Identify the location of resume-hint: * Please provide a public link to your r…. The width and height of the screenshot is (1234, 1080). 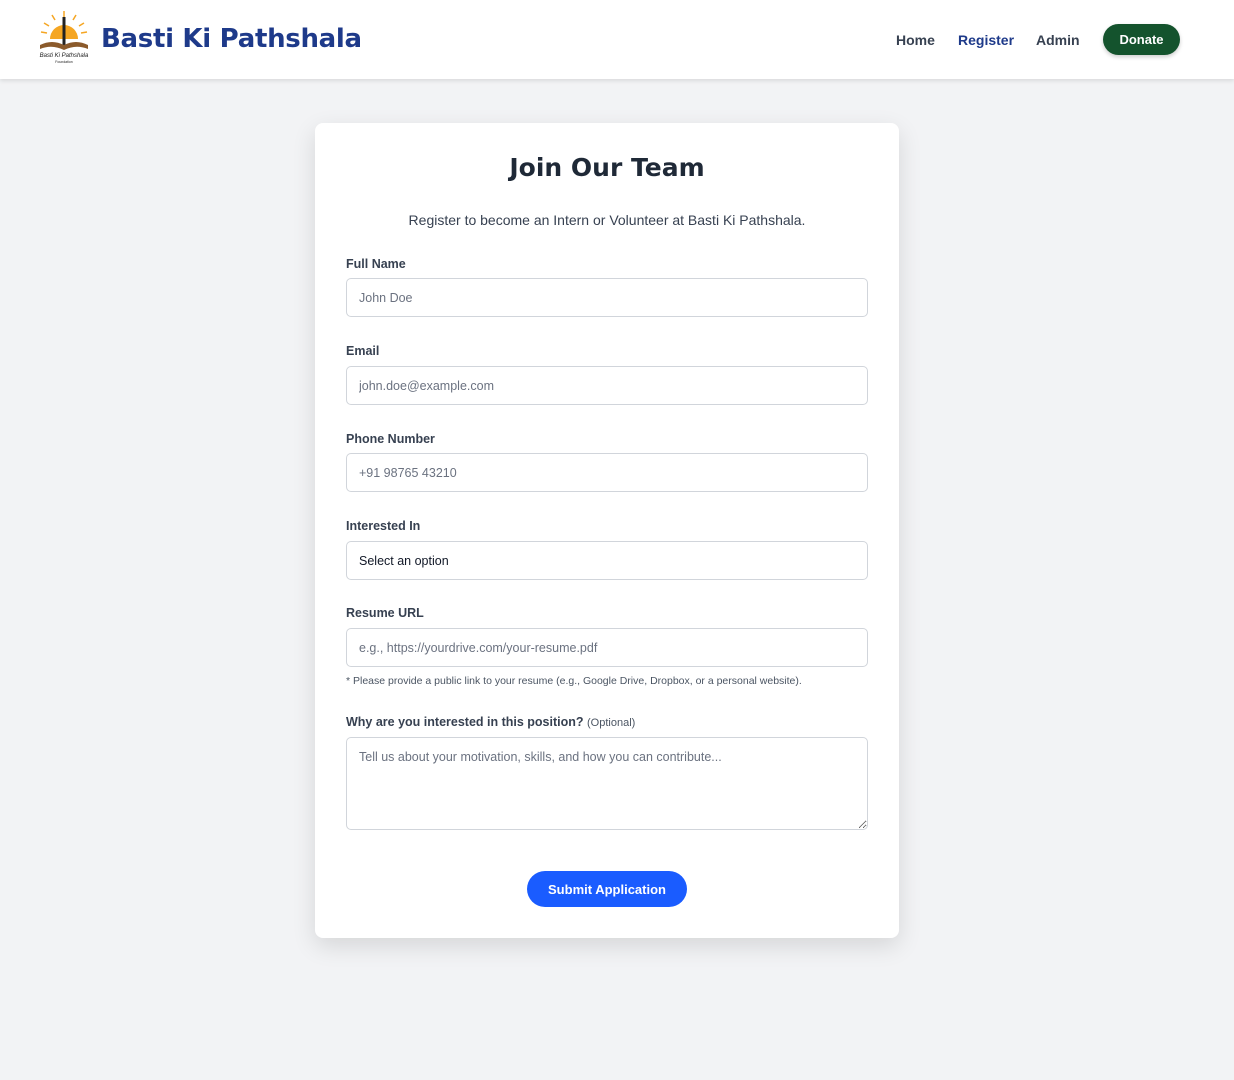
(574, 681).